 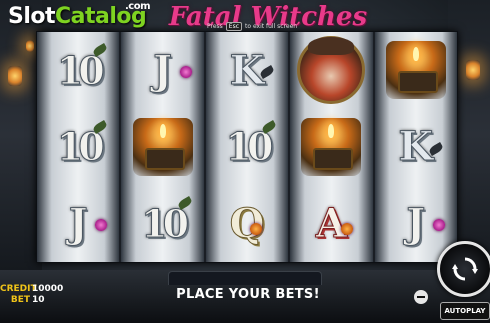 I want to click on credit-bet-panel: CREDIT10000 BET 10, so click(x=31, y=295).